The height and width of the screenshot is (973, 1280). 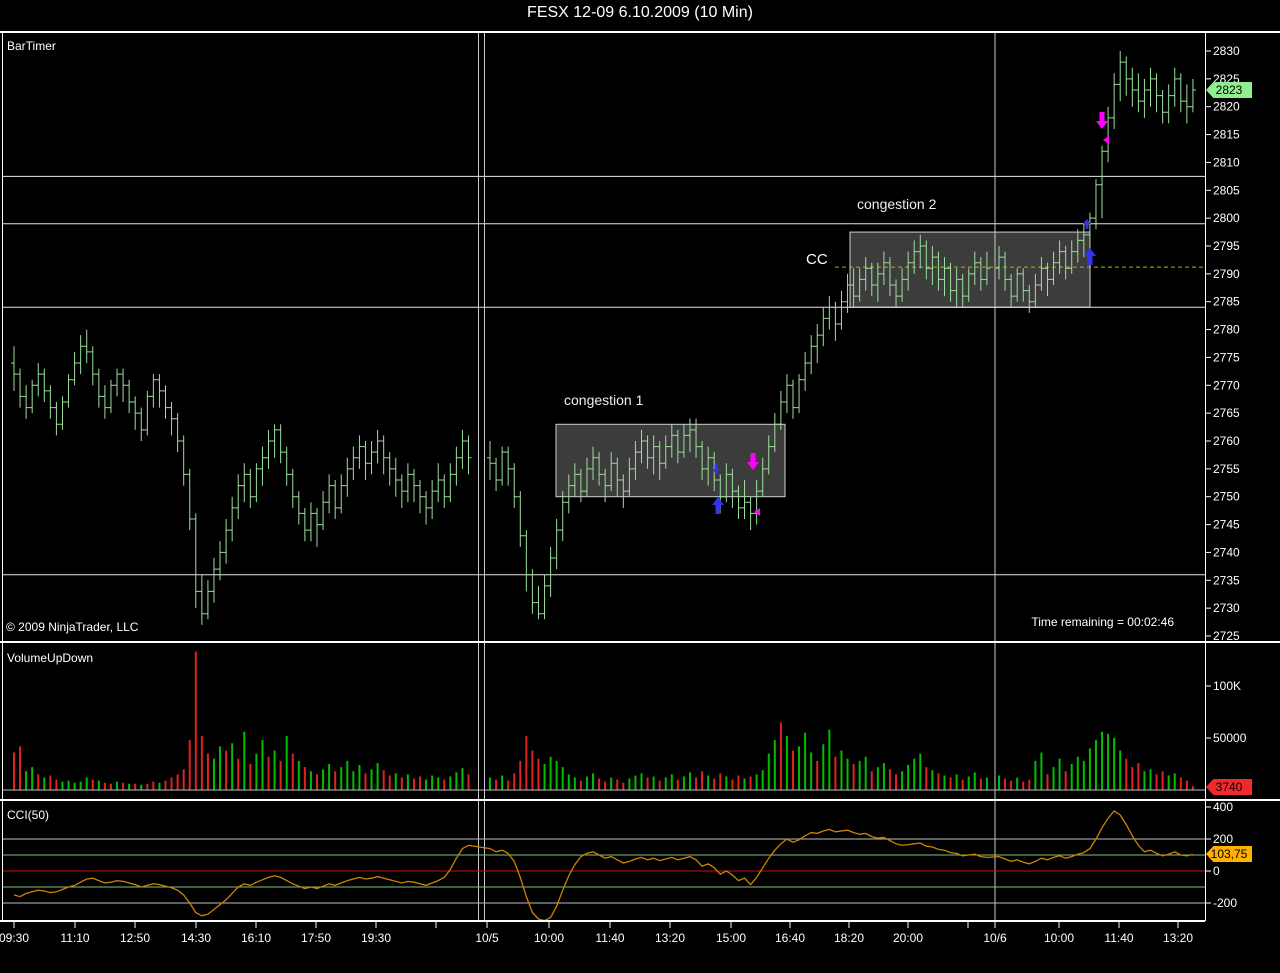 I want to click on price-tick-label: 2780, so click(x=1226, y=330).